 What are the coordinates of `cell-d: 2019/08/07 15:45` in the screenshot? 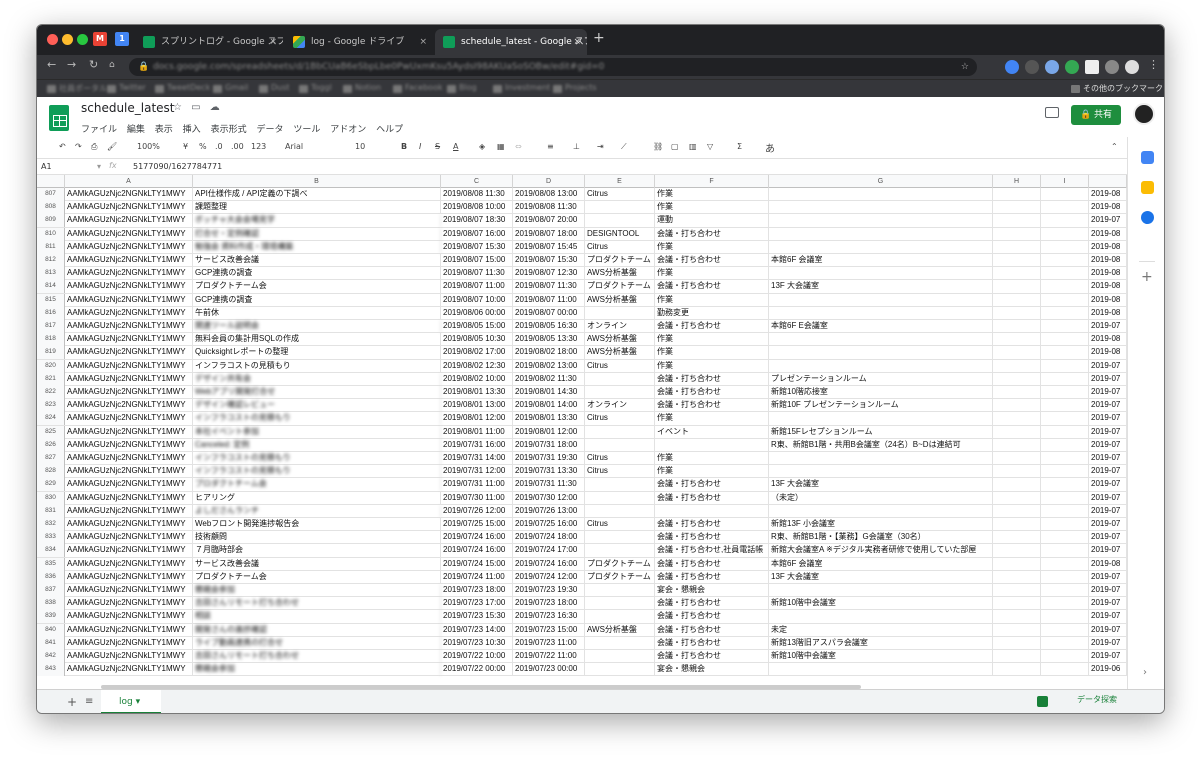 It's located at (549, 247).